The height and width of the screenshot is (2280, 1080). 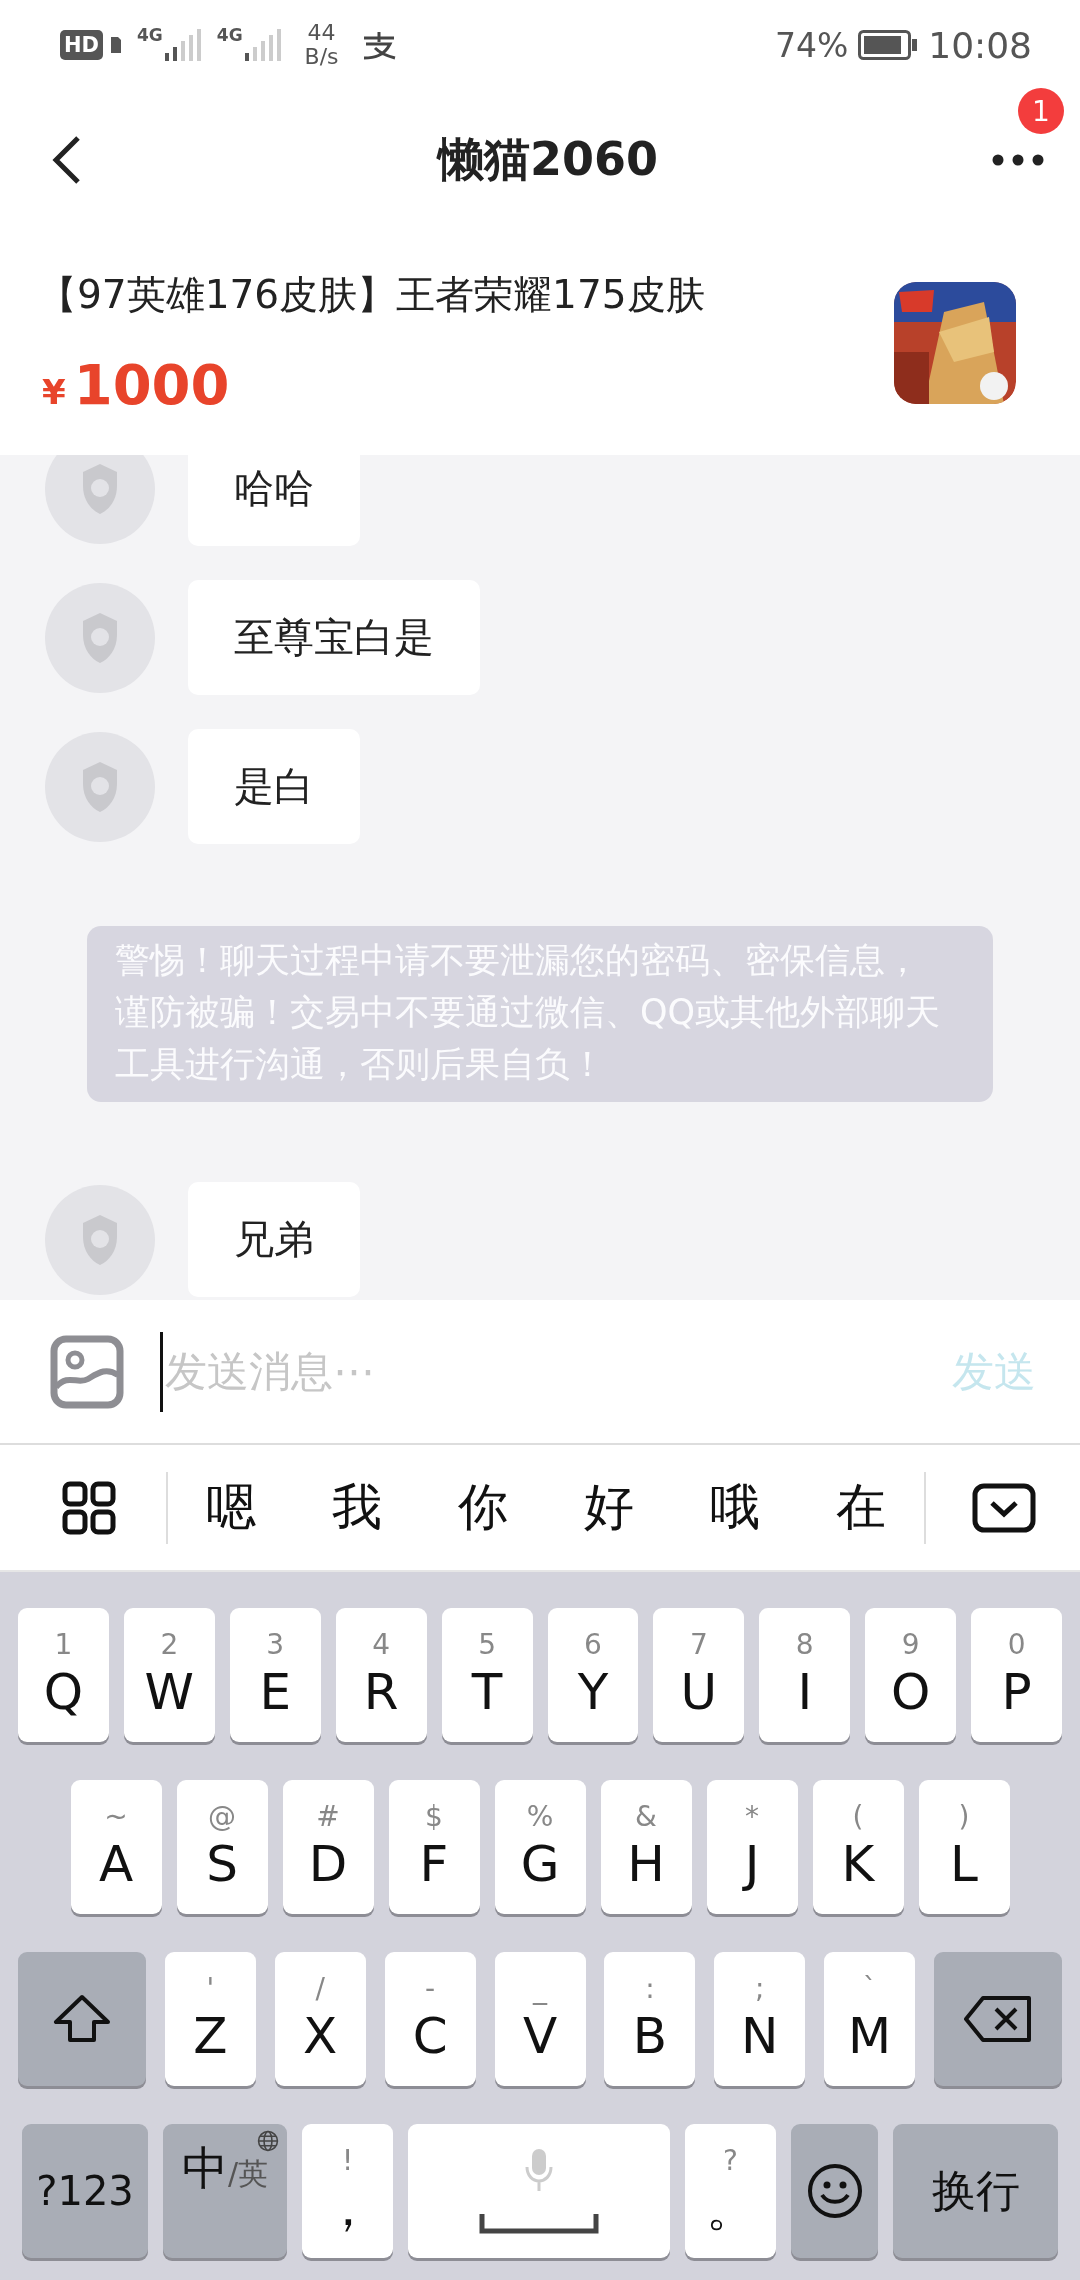 I want to click on suggestion-word: 哦, so click(x=735, y=1507).